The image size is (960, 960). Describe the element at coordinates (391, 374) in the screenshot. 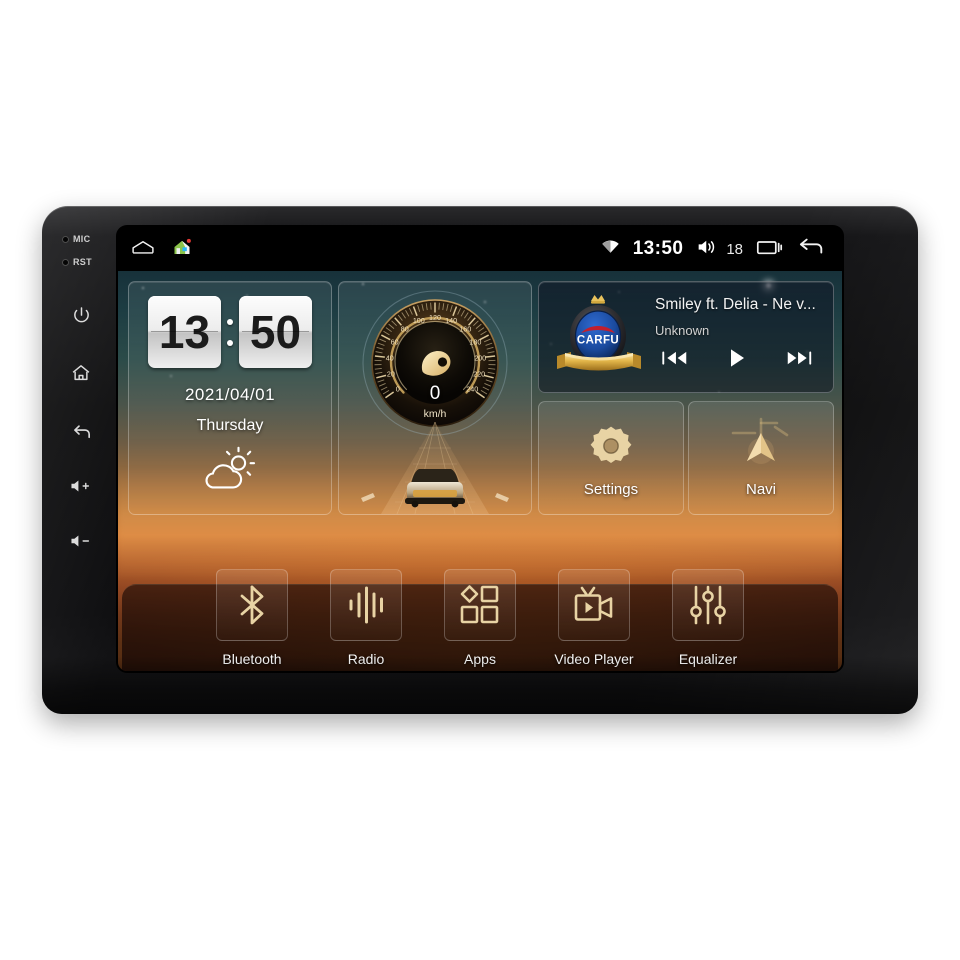

I see `gauge-tick-20: 20` at that location.